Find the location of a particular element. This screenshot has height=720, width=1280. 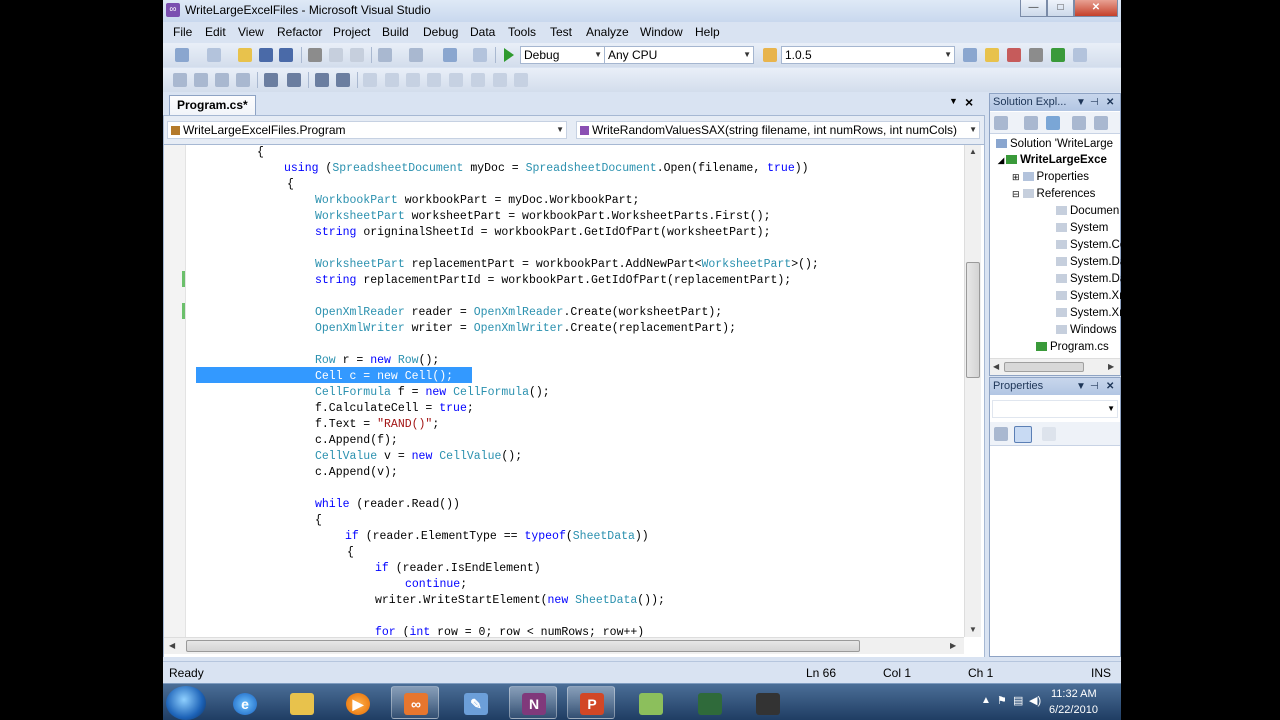

taskbar-onenote: N is located at coordinates (533, 702).